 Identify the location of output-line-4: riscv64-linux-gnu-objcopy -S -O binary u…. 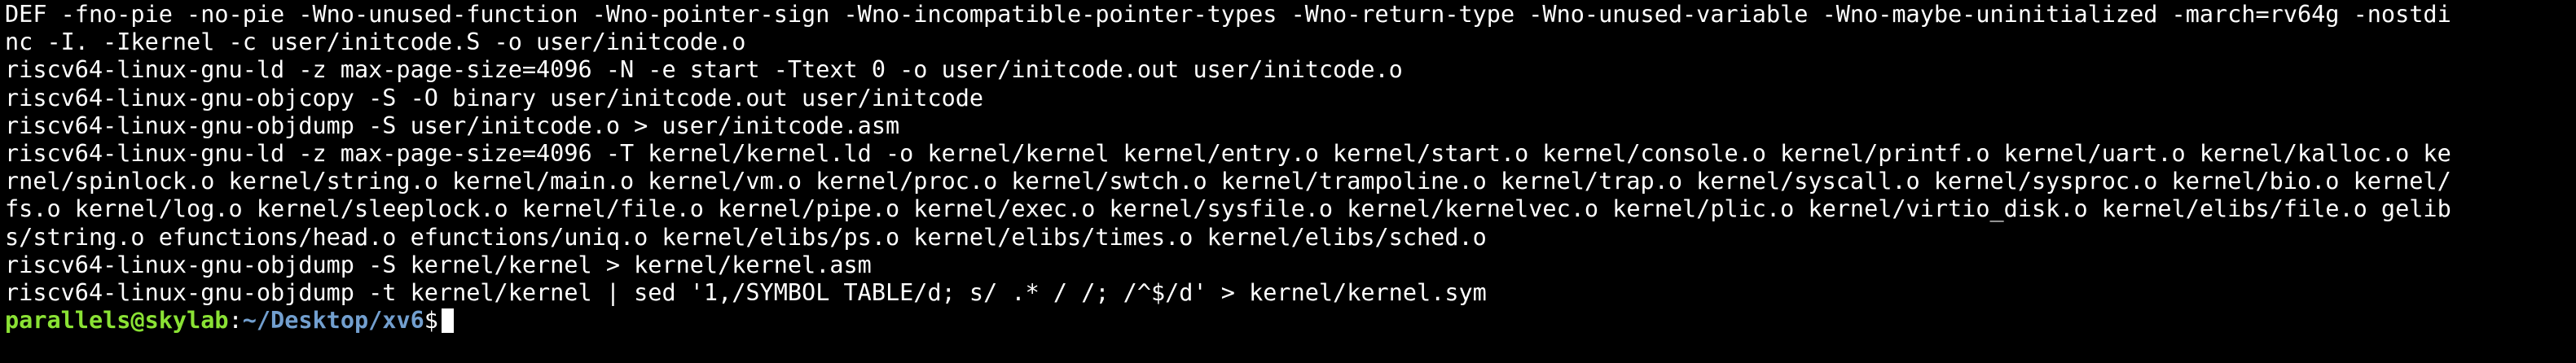
(494, 98).